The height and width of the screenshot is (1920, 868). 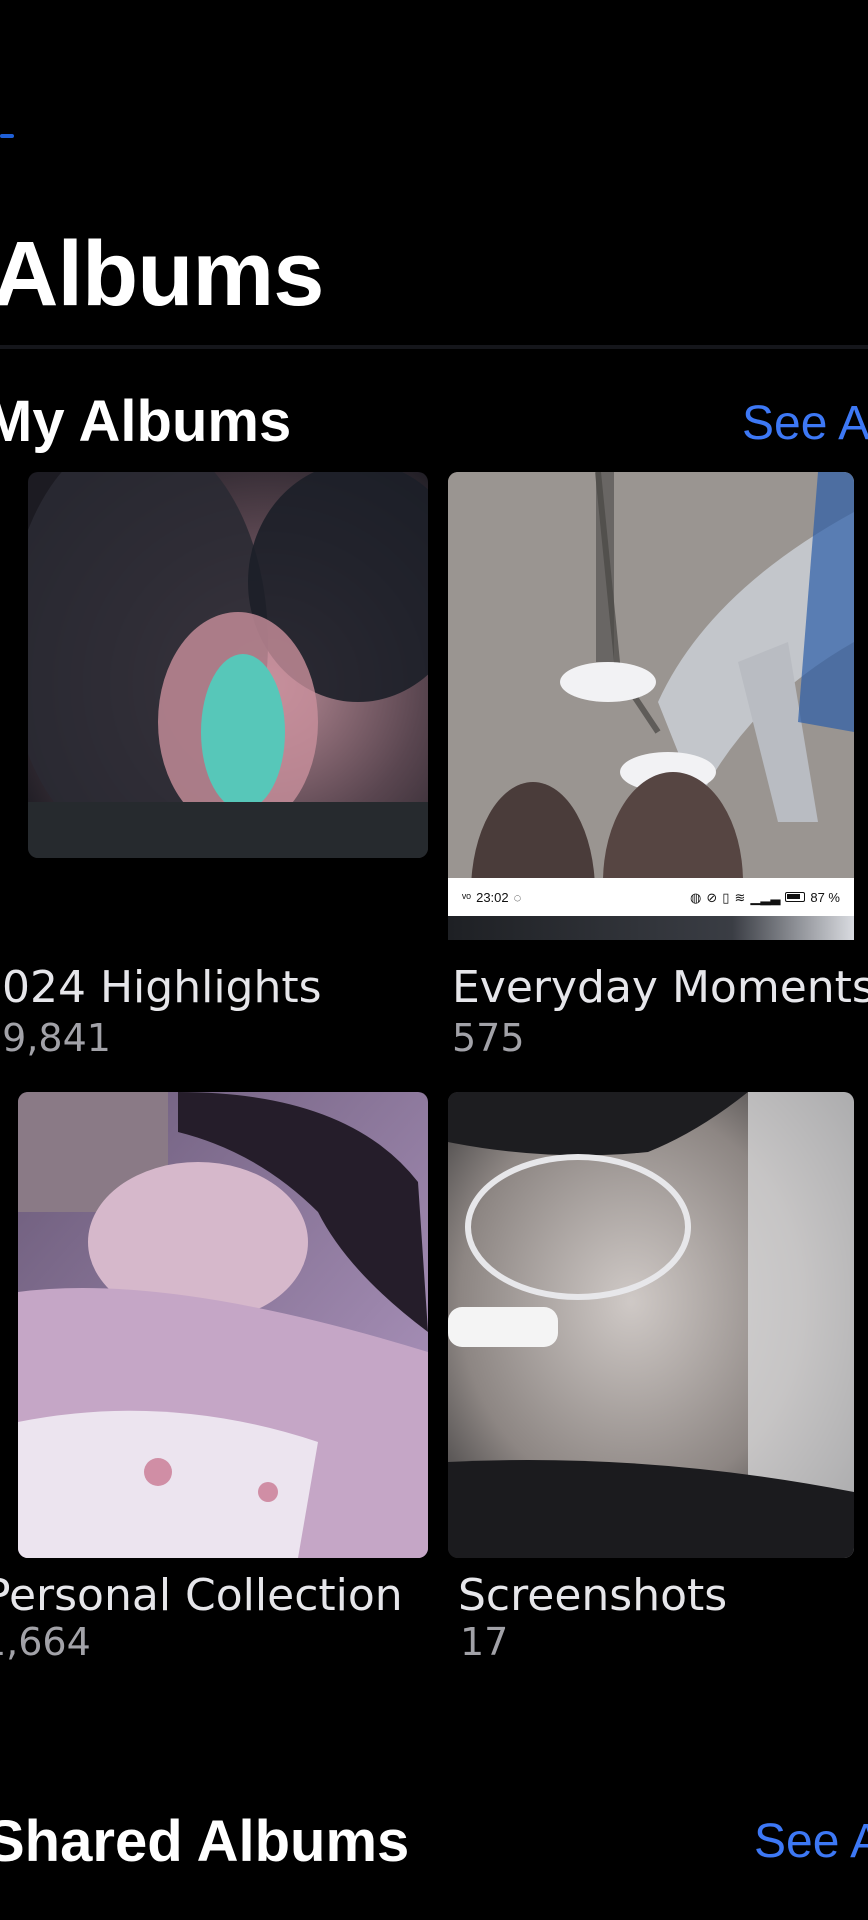 I want to click on thumbnail-bottom-strip, so click(x=651, y=928).